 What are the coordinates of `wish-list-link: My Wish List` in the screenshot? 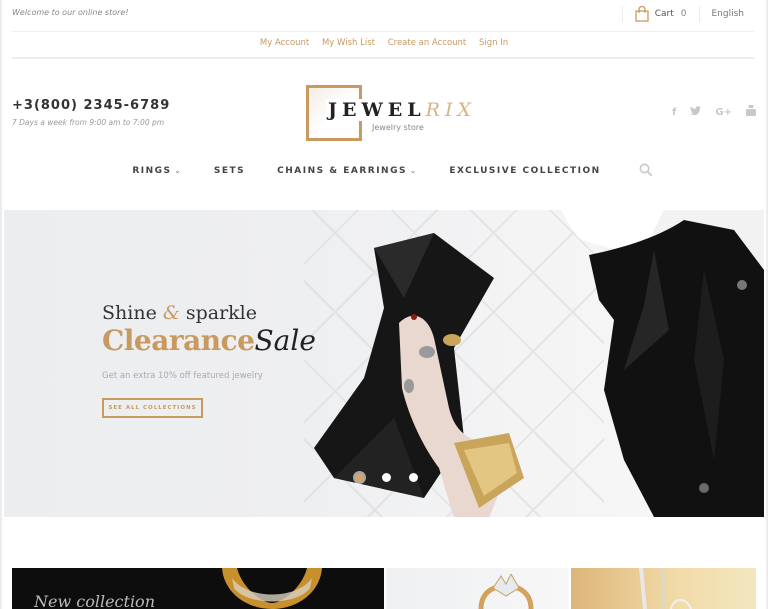 It's located at (348, 43).